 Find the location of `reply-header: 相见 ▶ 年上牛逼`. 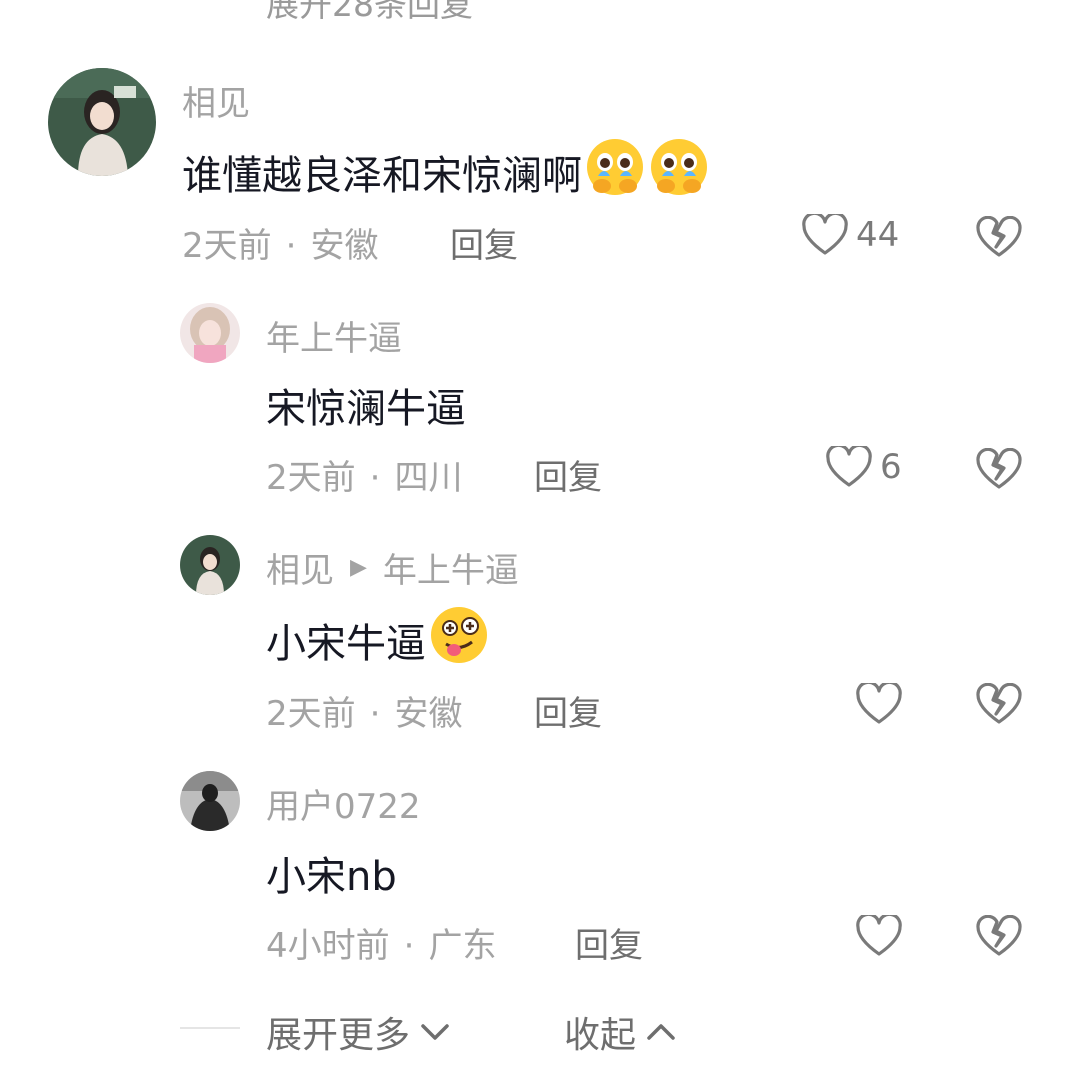

reply-header: 相见 ▶ 年上牛逼 is located at coordinates (392, 567).